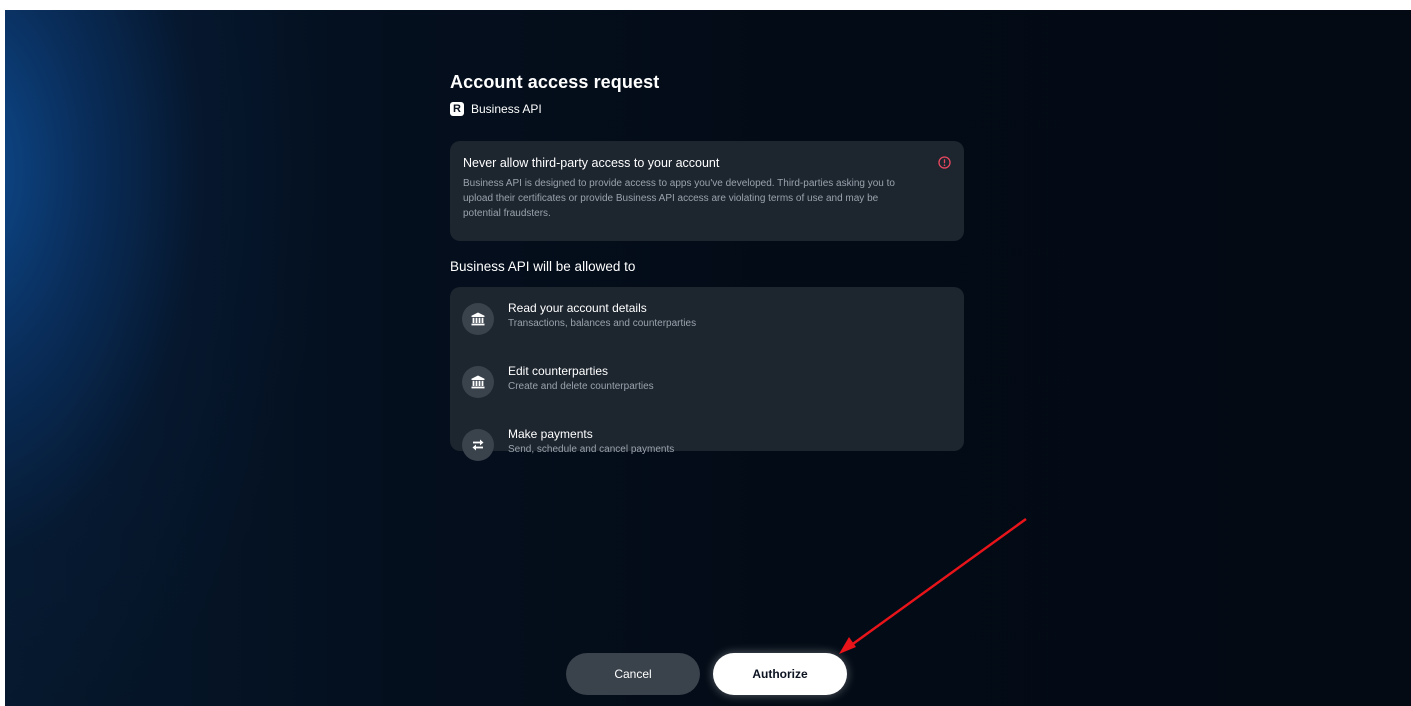 Image resolution: width=1411 pixels, height=706 pixels. Describe the element at coordinates (457, 109) in the screenshot. I see `app-logo-icon: R` at that location.